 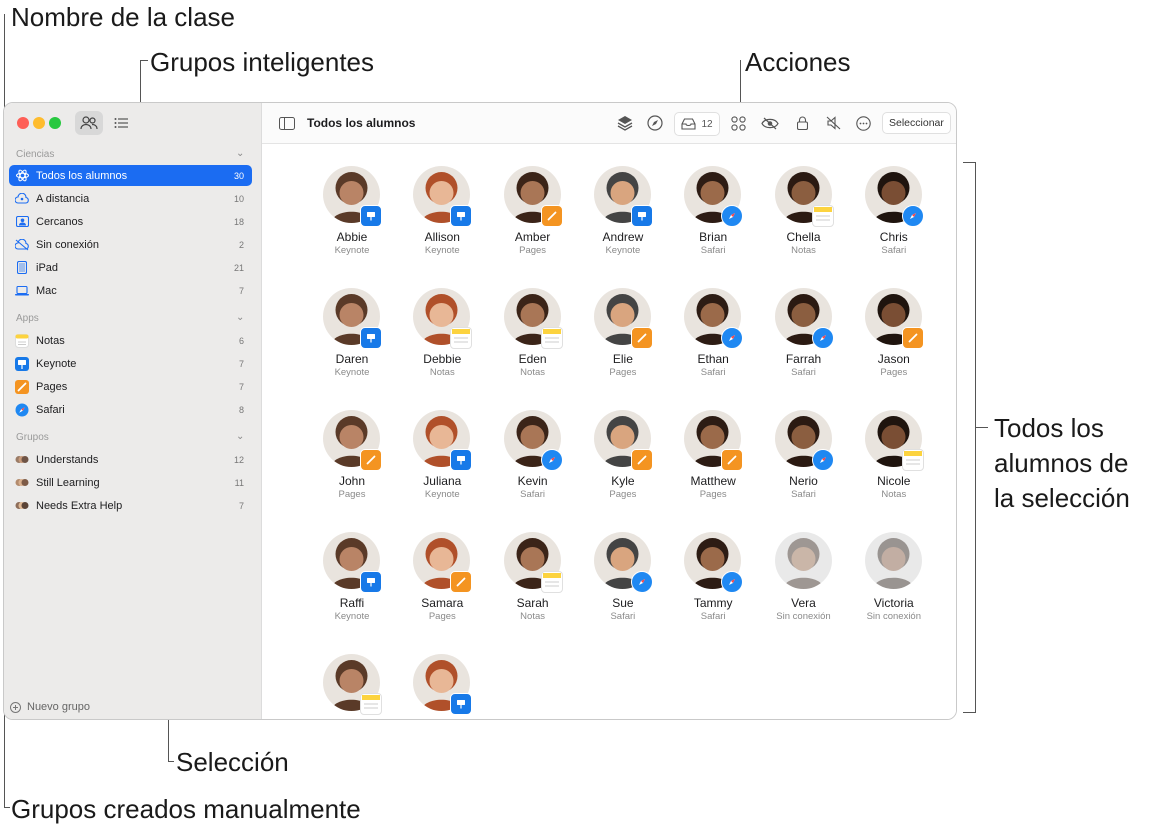 I want to click on mute-button, so click(x=833, y=123).